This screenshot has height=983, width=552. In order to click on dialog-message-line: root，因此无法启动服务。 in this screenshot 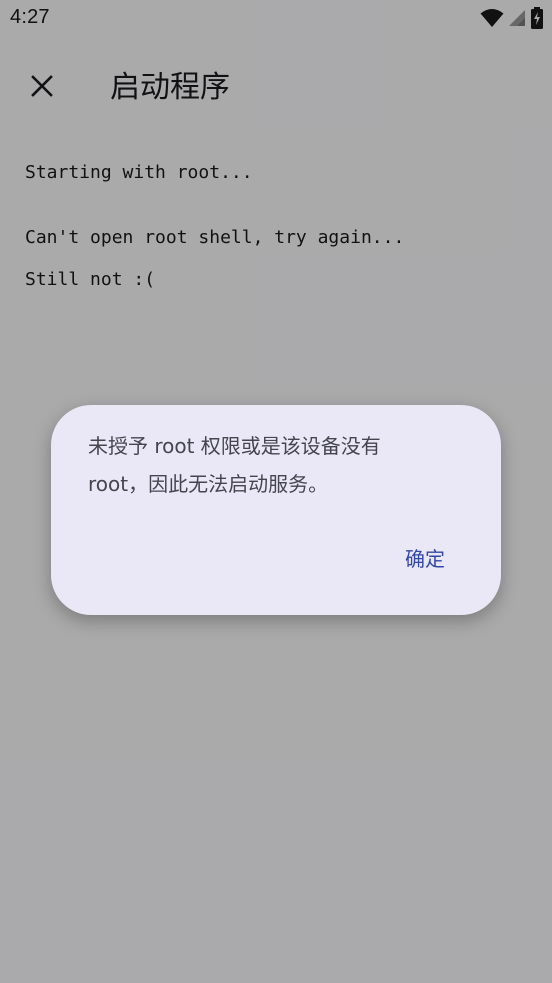, I will do `click(208, 484)`.